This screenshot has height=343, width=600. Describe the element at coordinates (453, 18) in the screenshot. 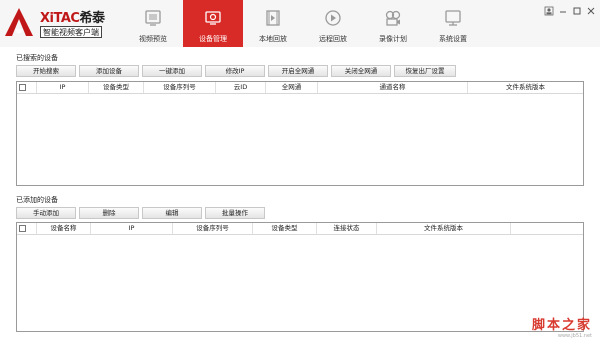

I see `system-settings-icon` at that location.